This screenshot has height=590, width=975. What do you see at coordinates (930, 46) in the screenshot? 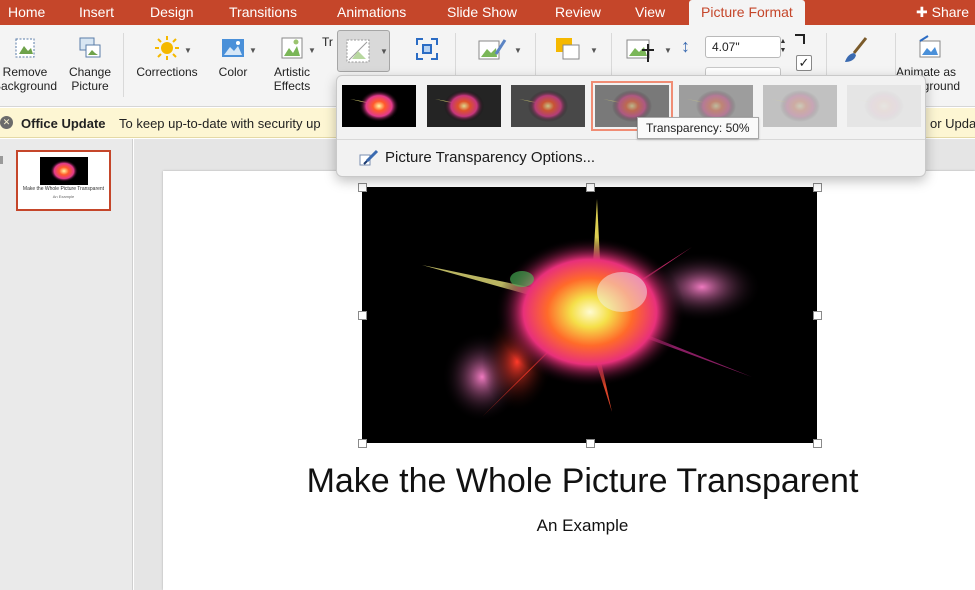
I see `animate-background-icon` at bounding box center [930, 46].